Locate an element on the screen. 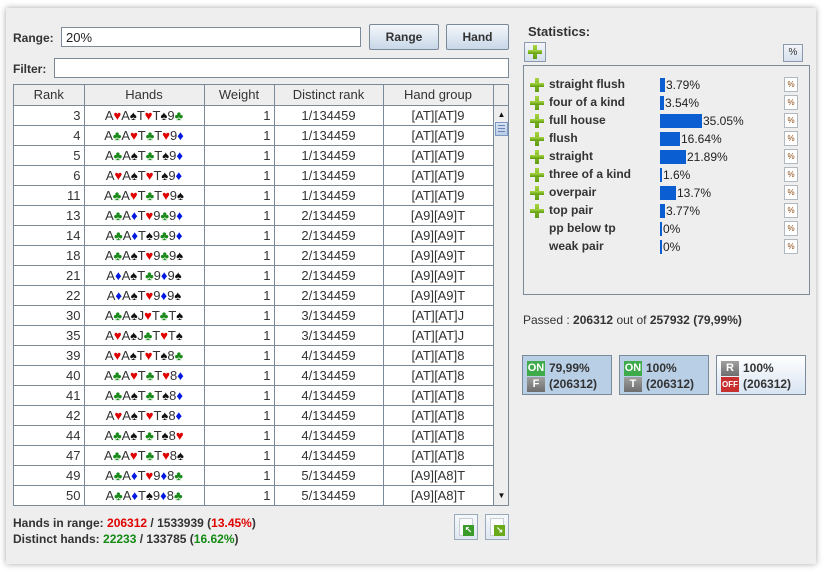 This screenshot has height=572, width=824. table-row: 41 A♣A♠T♣T♠8♦ 1 4/134459 [AT][AT]8 is located at coordinates (254, 395).